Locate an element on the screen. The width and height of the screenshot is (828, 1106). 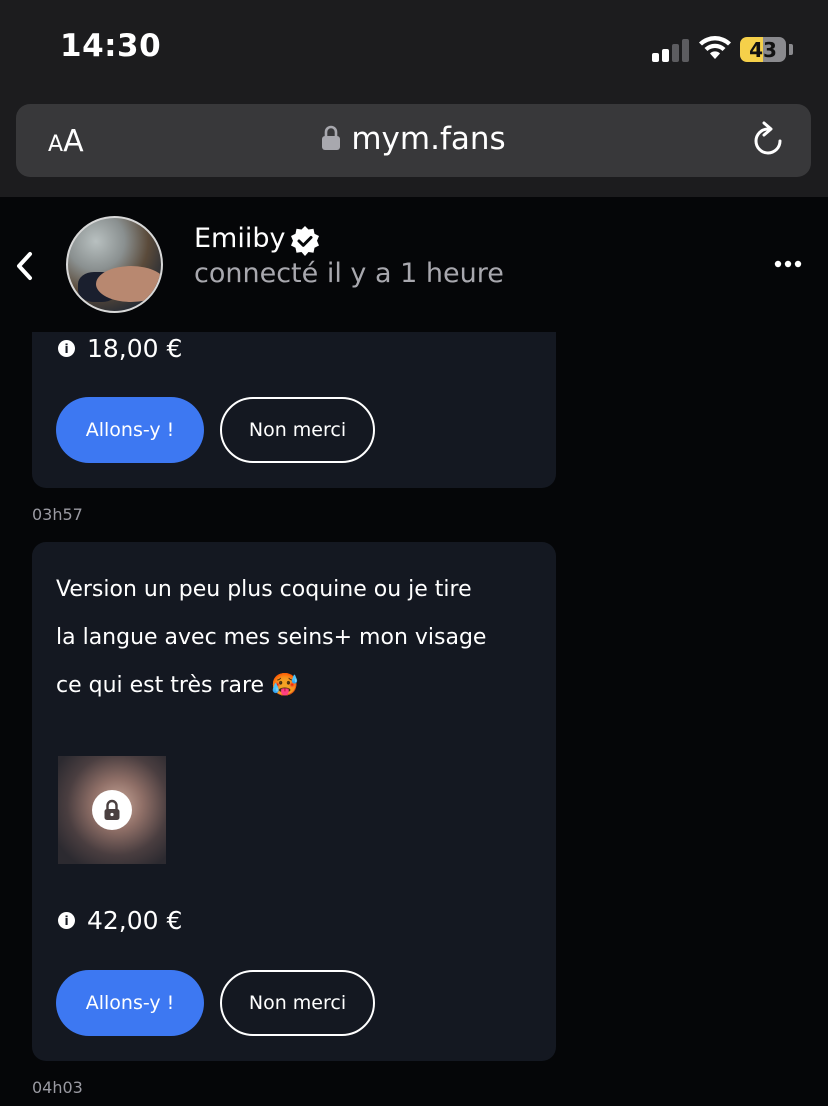
back-chevron-icon is located at coordinates (25, 266).